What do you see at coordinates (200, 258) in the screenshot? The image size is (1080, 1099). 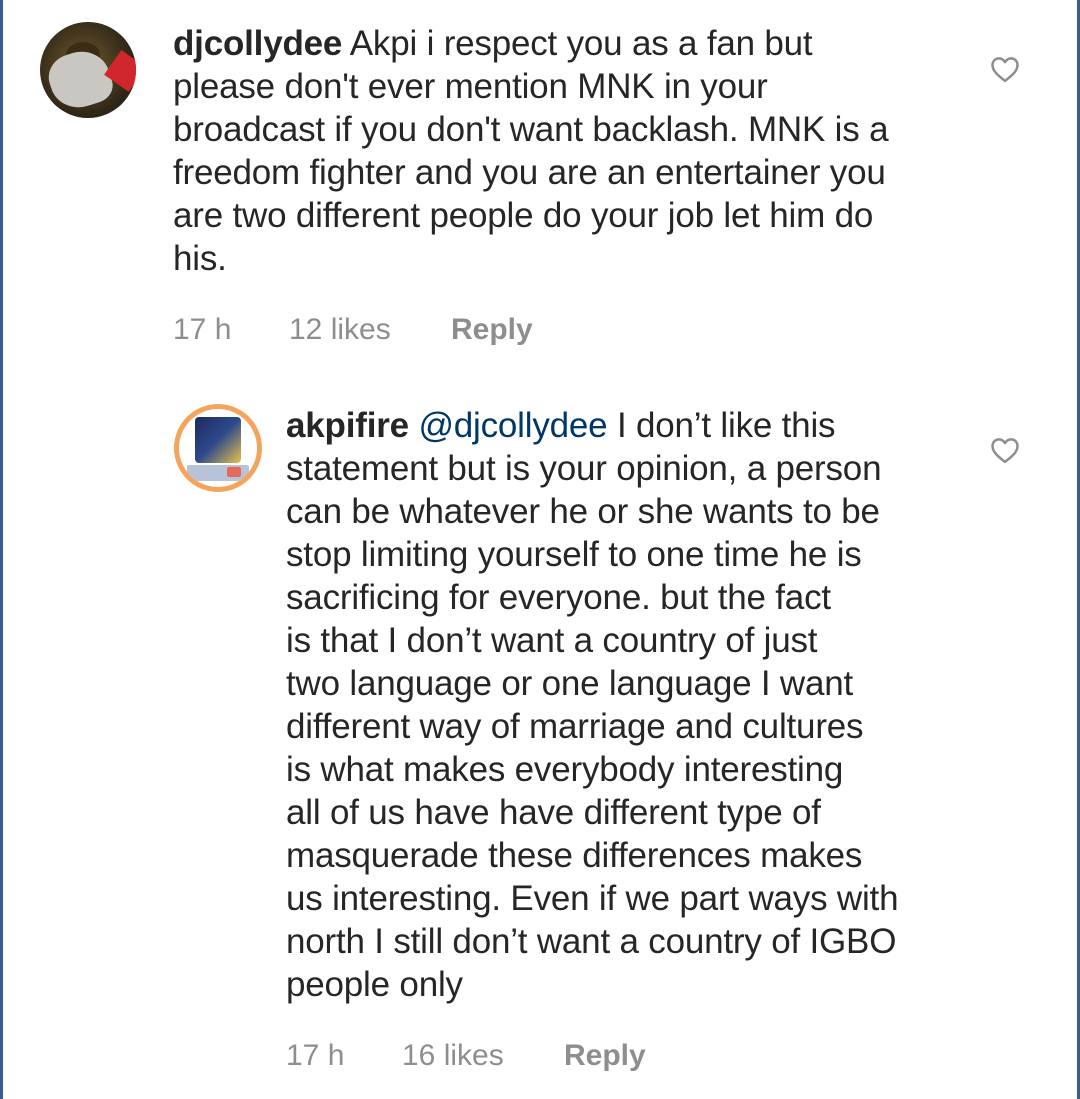 I see `comment-text-line: his.` at bounding box center [200, 258].